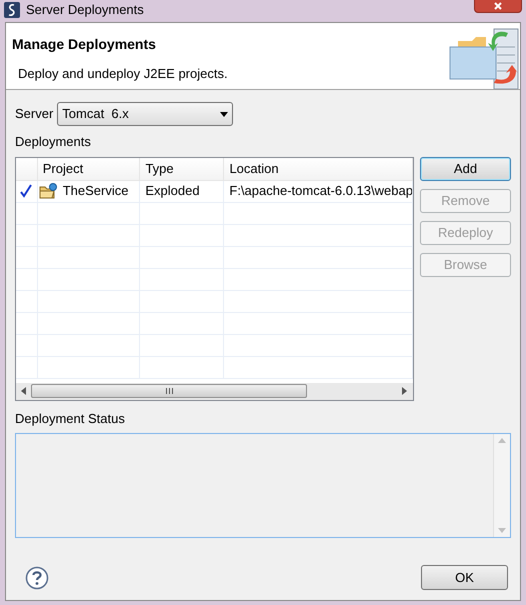 The height and width of the screenshot is (605, 526). Describe the element at coordinates (89, 169) in the screenshot. I see `column-header: Project` at that location.